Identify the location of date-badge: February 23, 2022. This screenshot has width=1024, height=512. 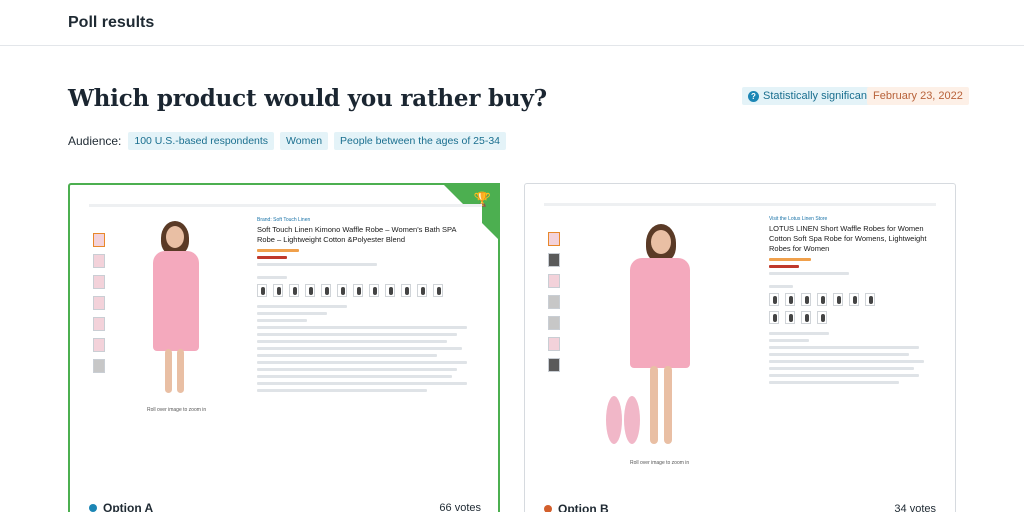
(918, 96).